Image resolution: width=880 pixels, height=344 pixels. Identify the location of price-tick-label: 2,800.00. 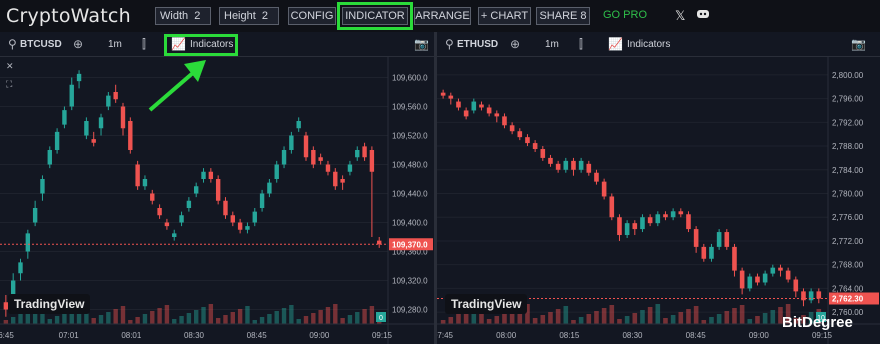
(848, 75).